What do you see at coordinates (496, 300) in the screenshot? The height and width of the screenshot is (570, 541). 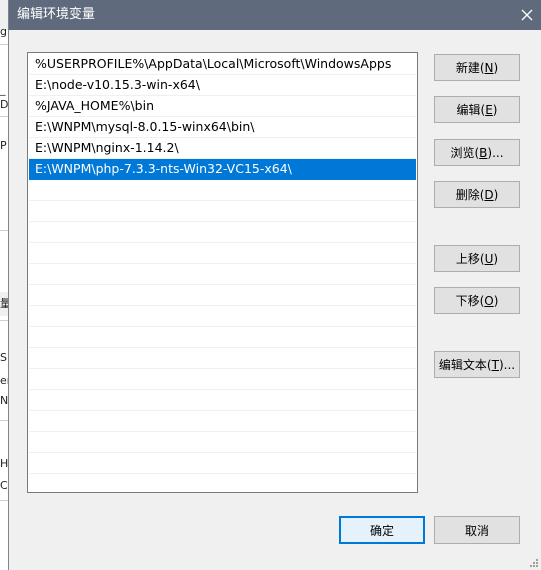 I see `move-down-button-suffix: )` at bounding box center [496, 300].